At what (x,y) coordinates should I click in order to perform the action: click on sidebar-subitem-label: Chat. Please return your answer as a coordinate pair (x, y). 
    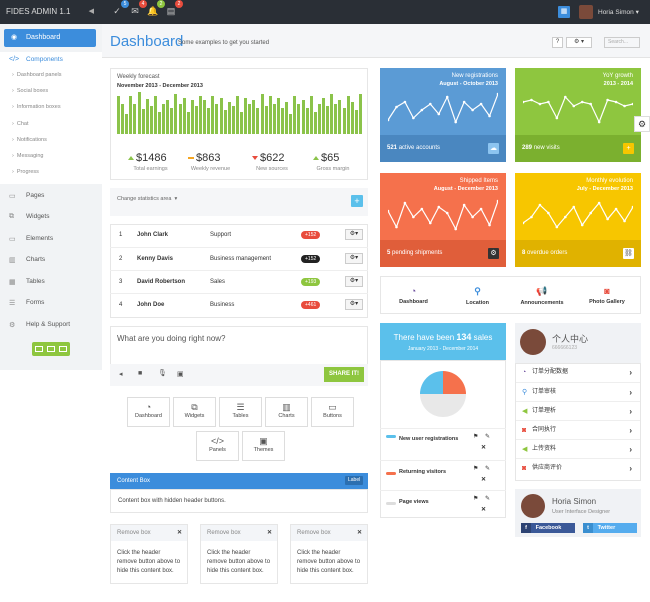
    Looking at the image, I should click on (22, 124).